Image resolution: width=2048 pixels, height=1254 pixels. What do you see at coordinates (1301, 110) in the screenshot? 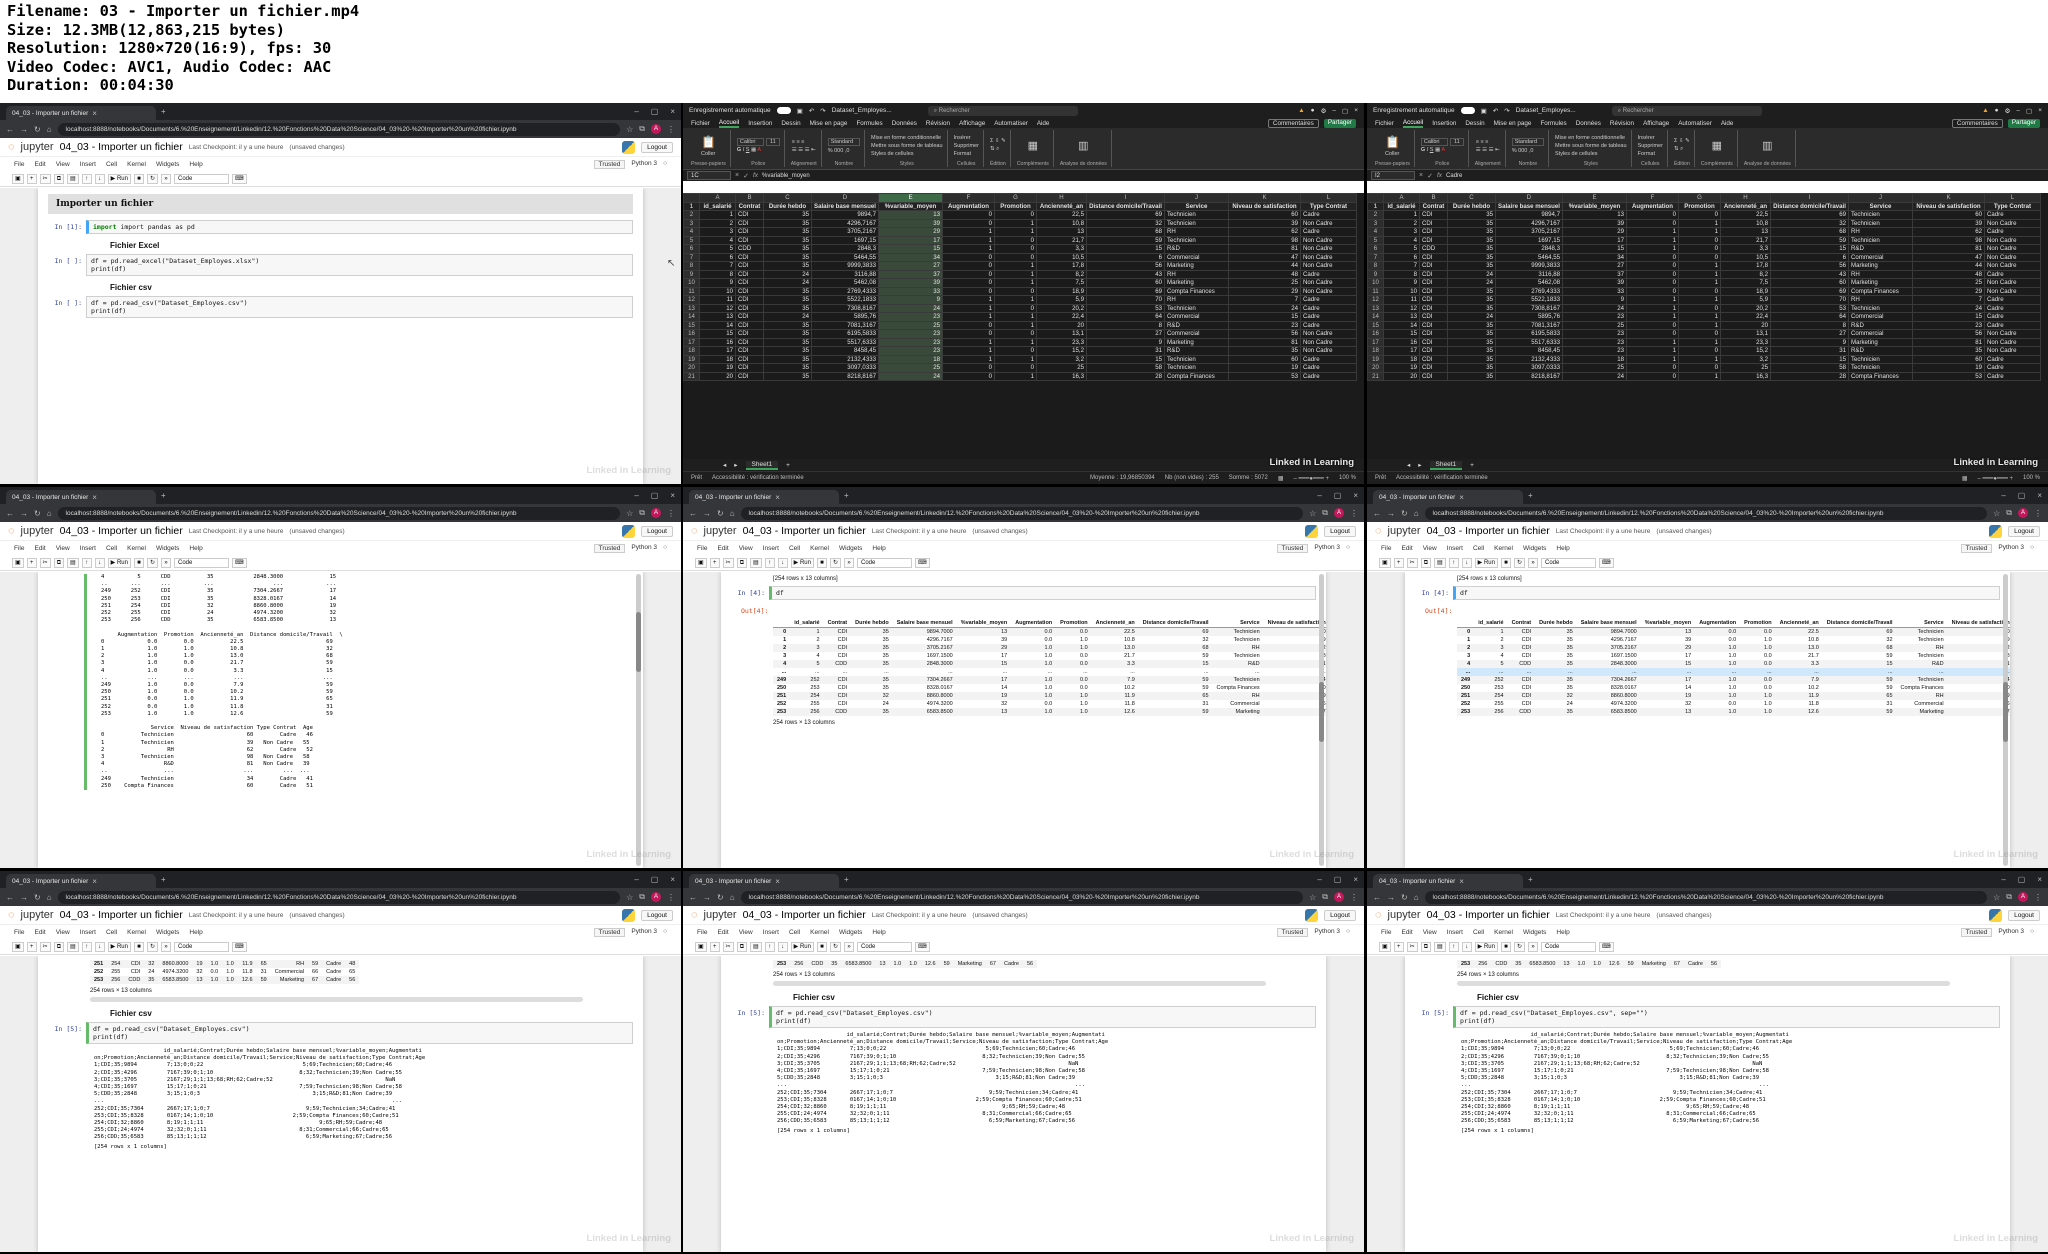
I see `warning-icon: ▲` at bounding box center [1301, 110].